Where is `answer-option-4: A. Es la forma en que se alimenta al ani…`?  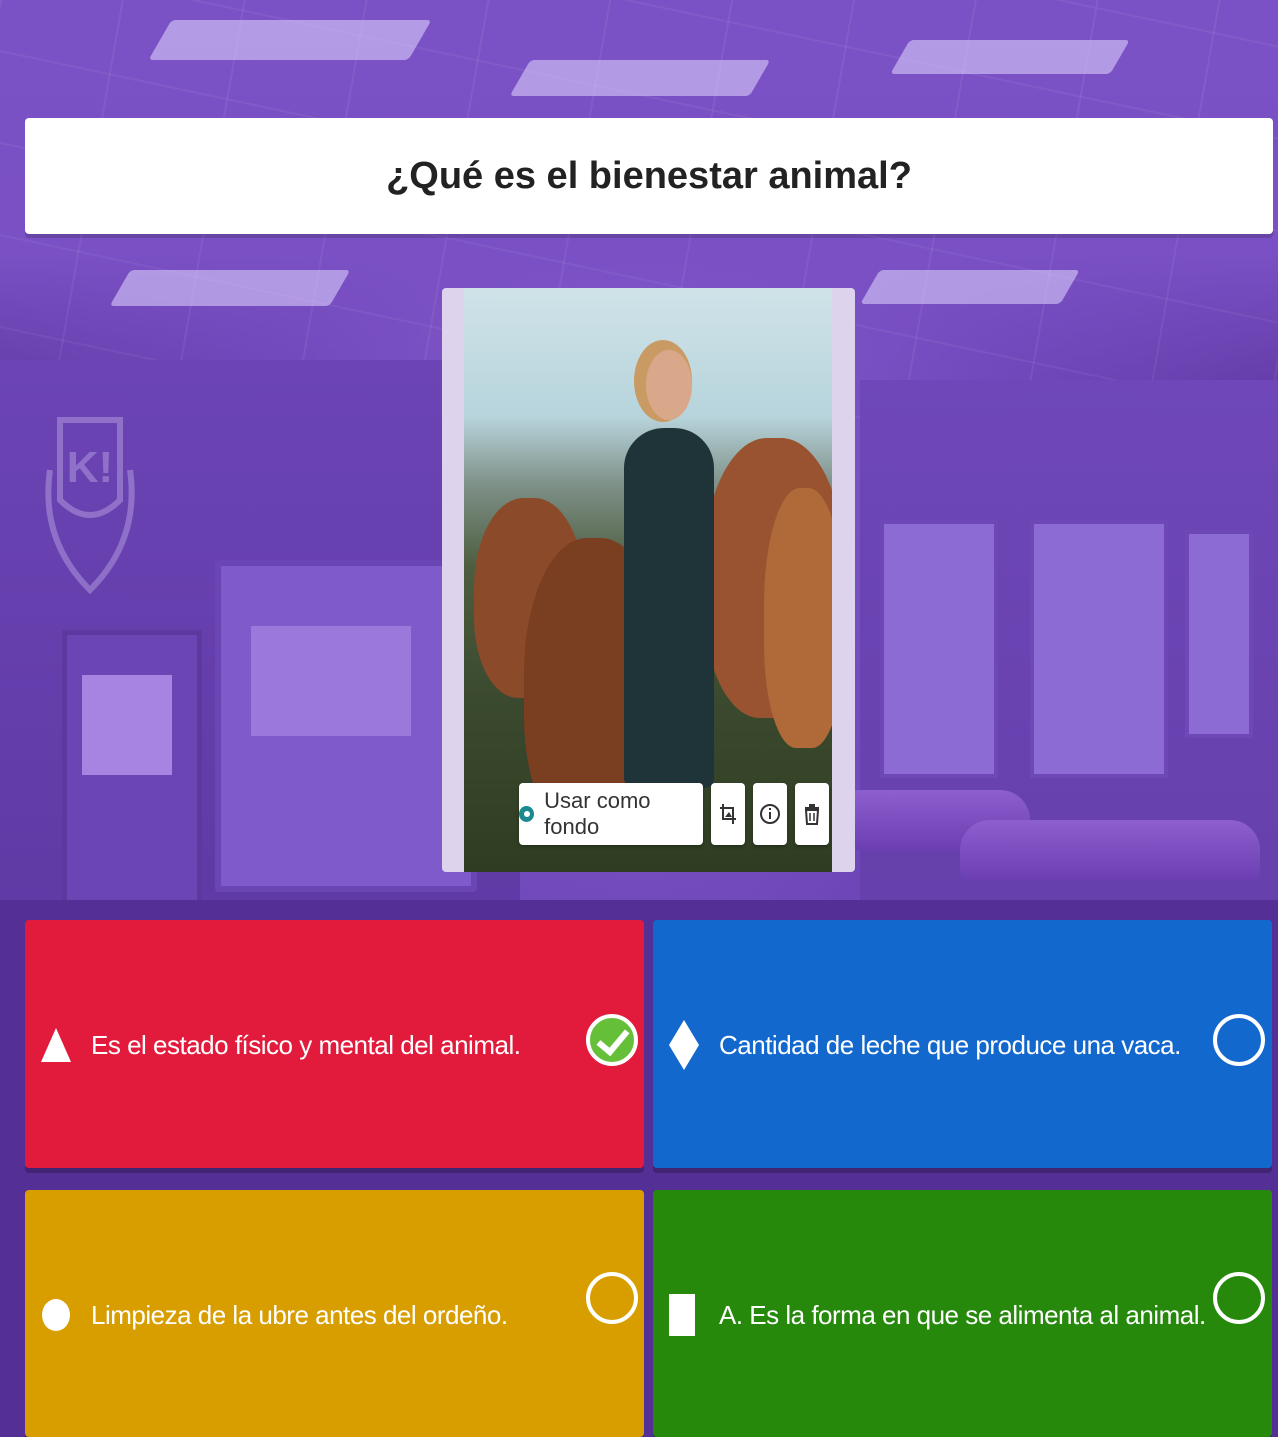 answer-option-4: A. Es la forma en que se alimenta al ani… is located at coordinates (962, 1313).